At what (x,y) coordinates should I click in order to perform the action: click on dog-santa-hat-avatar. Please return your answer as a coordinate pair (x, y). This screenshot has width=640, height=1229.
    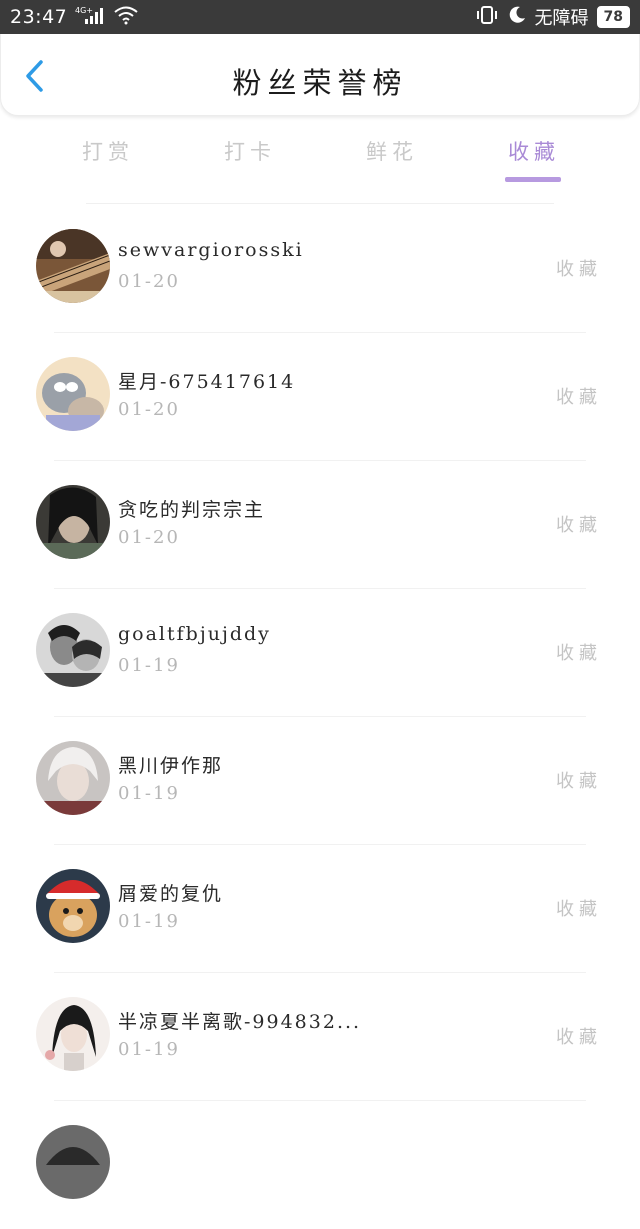
    Looking at the image, I should click on (73, 906).